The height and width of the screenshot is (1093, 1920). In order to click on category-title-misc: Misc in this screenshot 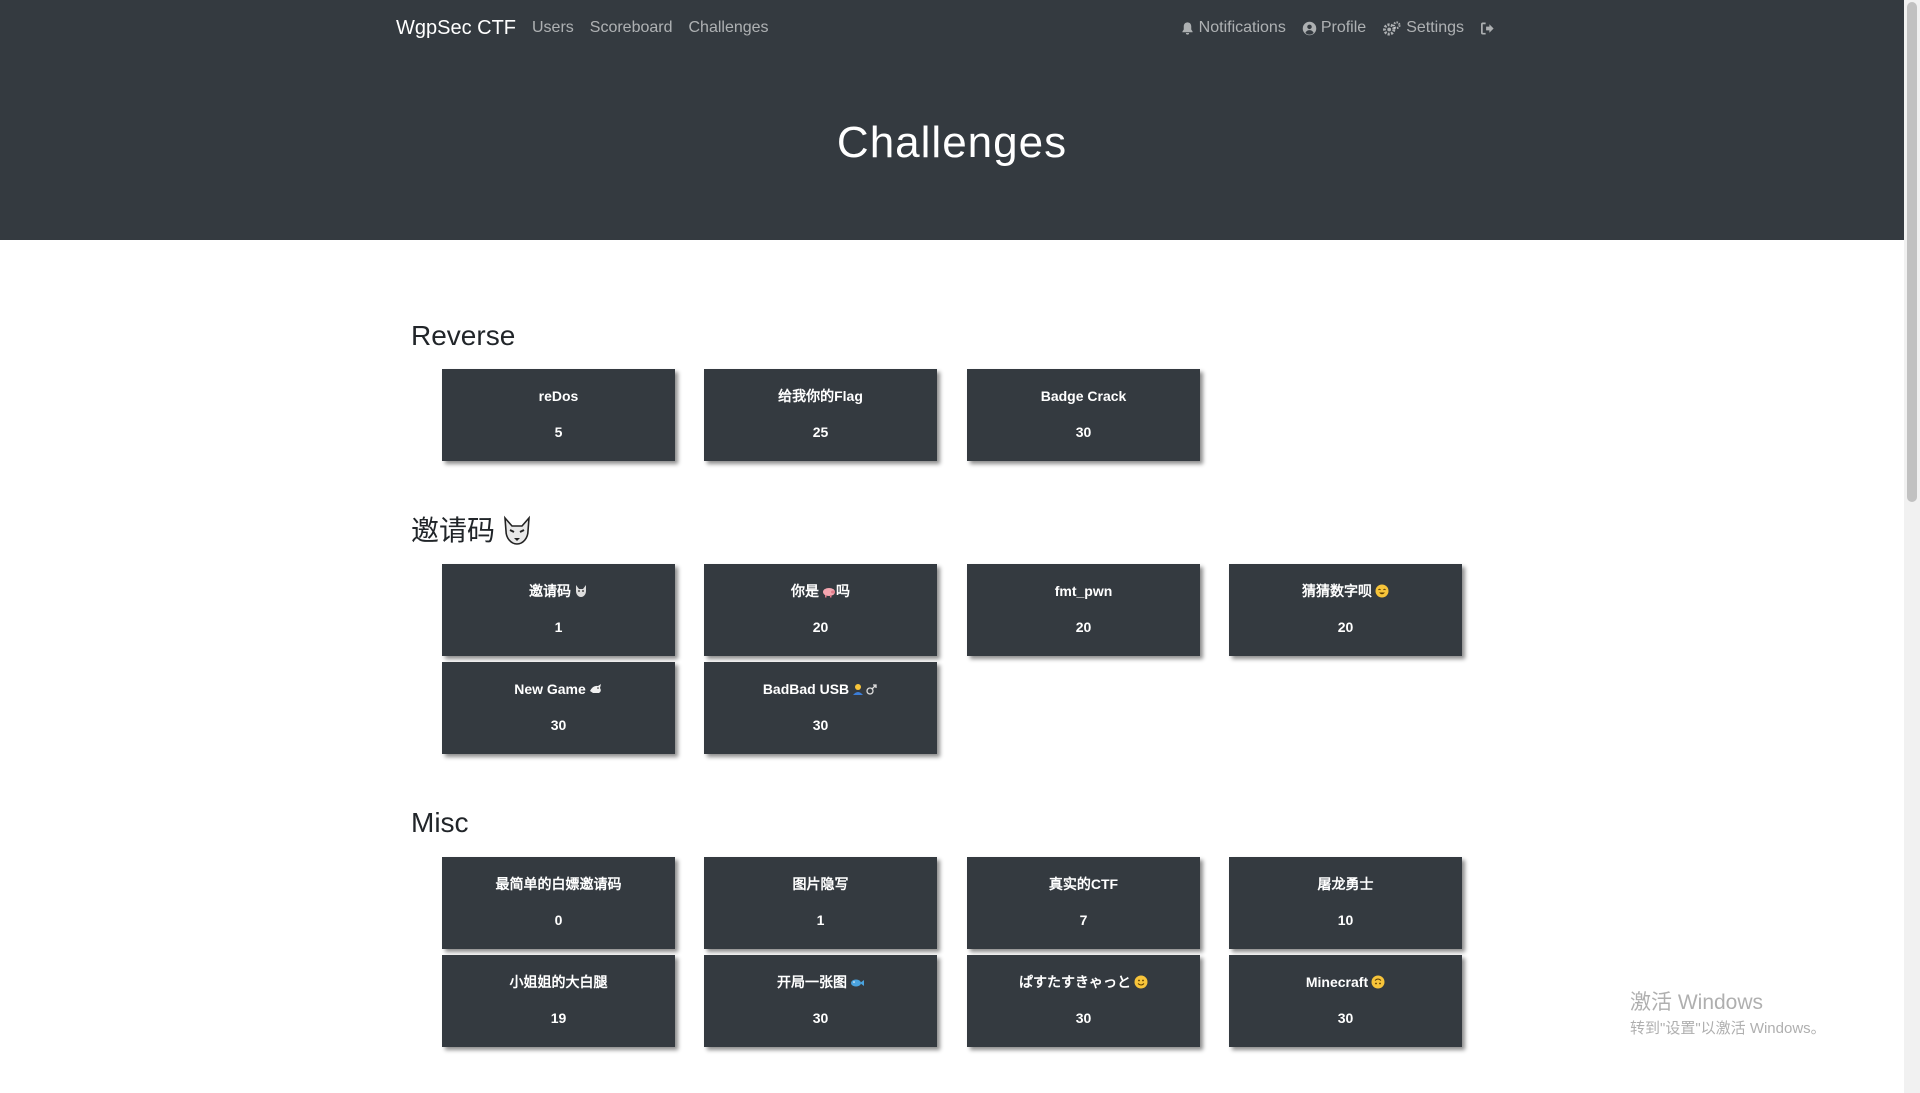, I will do `click(440, 823)`.